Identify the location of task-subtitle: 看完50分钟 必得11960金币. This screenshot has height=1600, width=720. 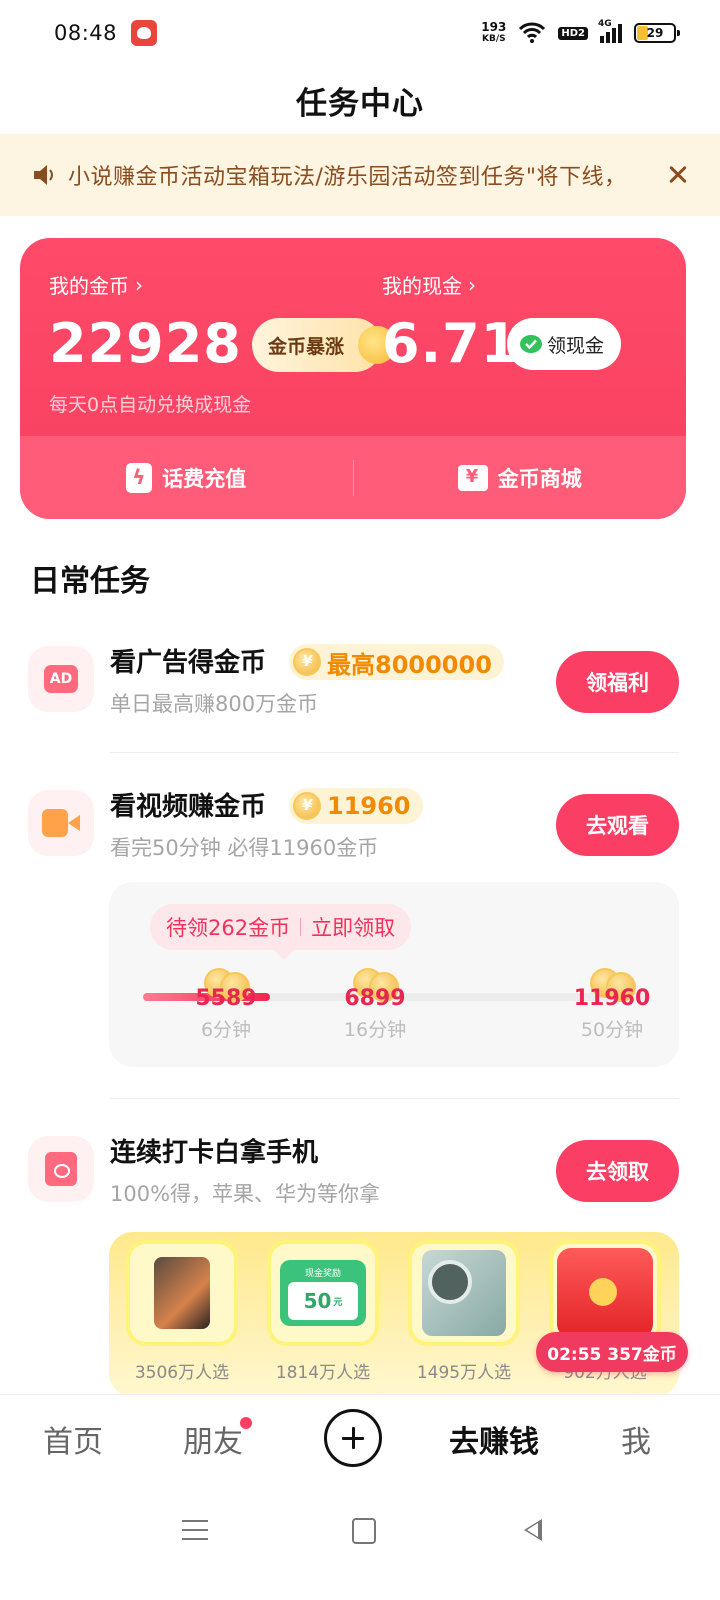
(244, 848).